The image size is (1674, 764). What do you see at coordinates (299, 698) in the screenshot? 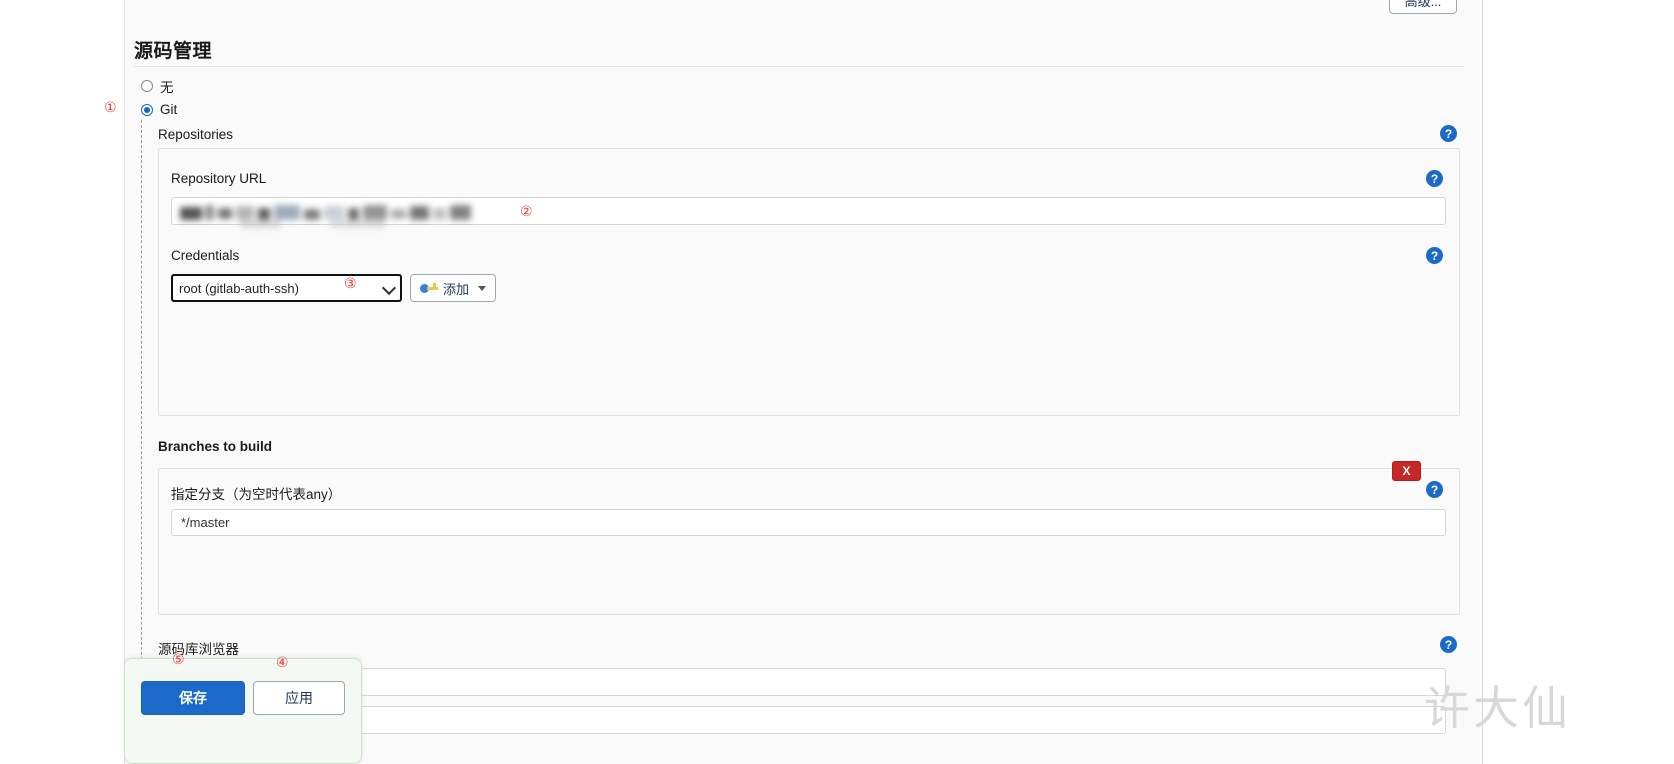
I see `apply-button: 应用` at bounding box center [299, 698].